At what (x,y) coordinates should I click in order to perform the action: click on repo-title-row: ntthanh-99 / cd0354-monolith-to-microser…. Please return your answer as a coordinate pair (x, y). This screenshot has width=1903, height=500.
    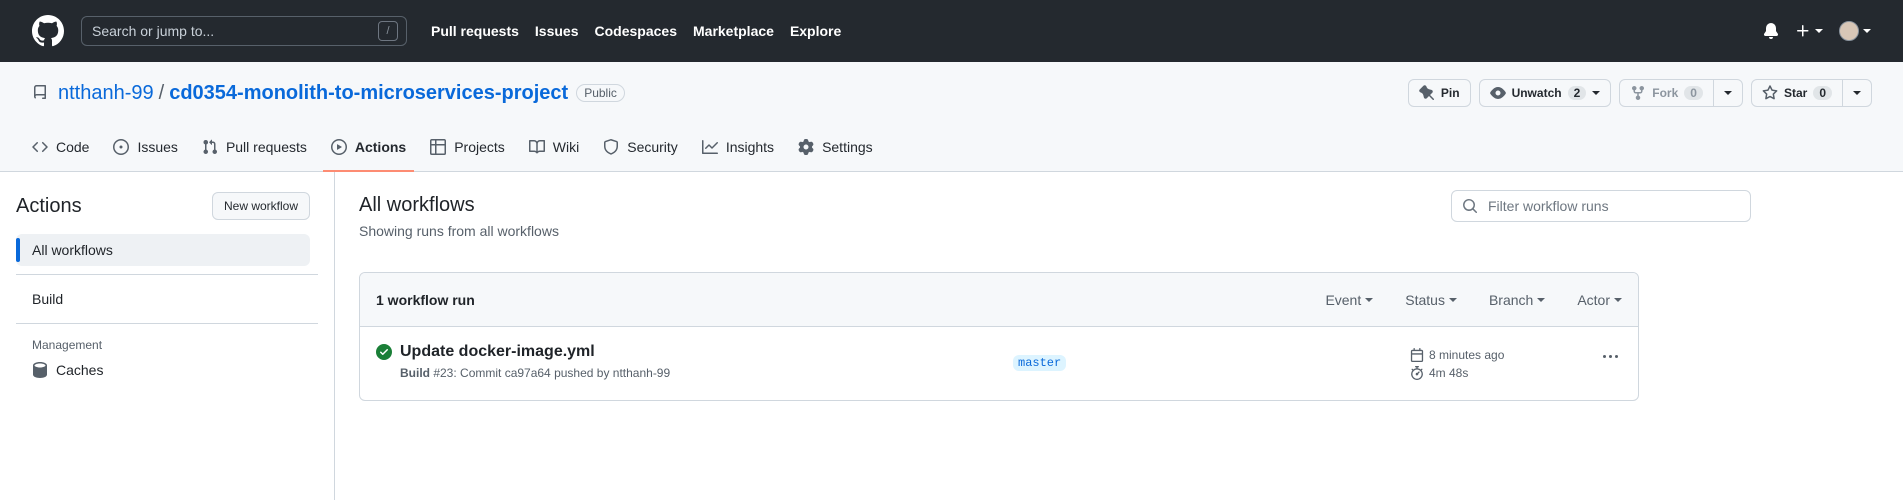
    Looking at the image, I should click on (952, 93).